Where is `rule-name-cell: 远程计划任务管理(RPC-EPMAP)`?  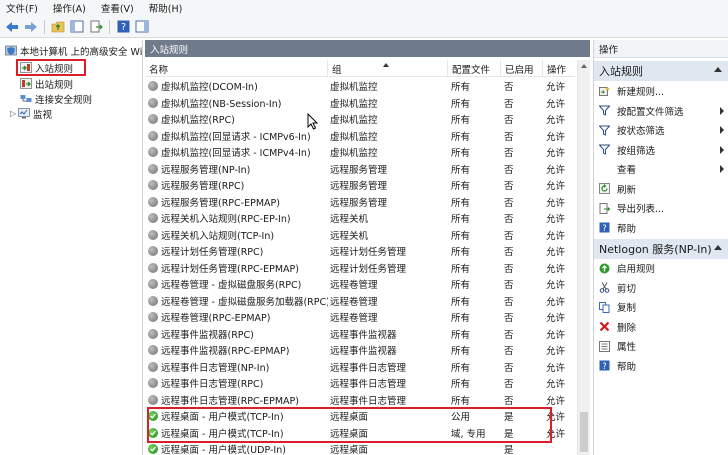 rule-name-cell: 远程计划任务管理(RPC-EPMAP) is located at coordinates (238, 268).